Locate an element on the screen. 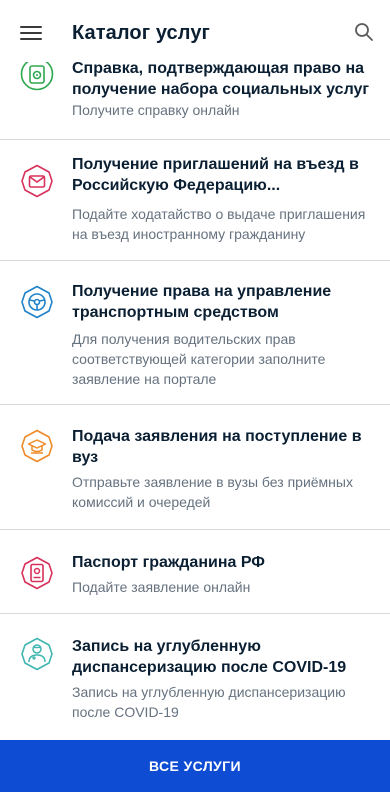 The width and height of the screenshot is (390, 792). service-title-line: Запись на углубленную is located at coordinates (166, 646).